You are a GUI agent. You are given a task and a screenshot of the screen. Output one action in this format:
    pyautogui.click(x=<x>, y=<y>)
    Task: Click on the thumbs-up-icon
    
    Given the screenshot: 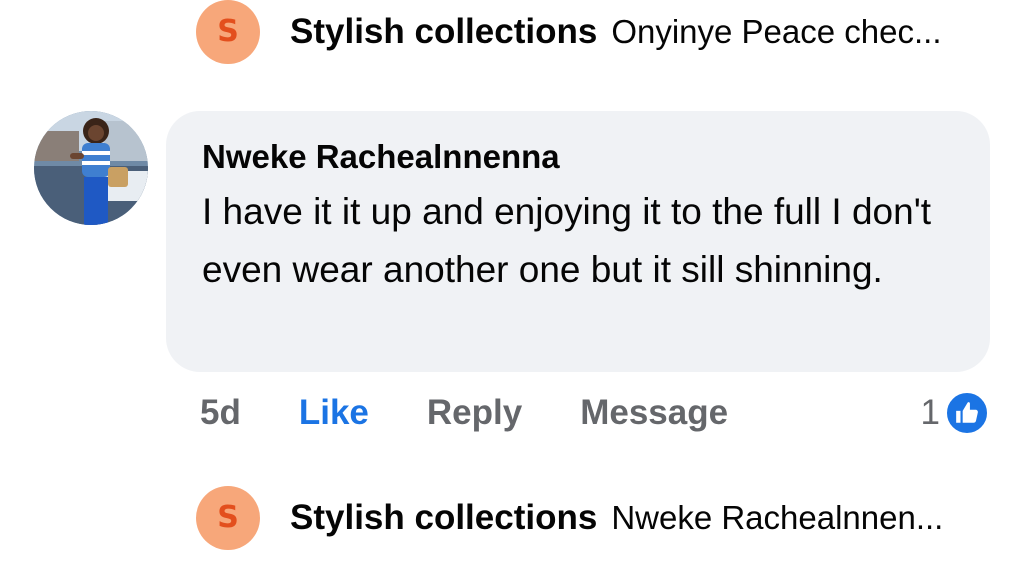 What is the action you would take?
    pyautogui.click(x=967, y=413)
    